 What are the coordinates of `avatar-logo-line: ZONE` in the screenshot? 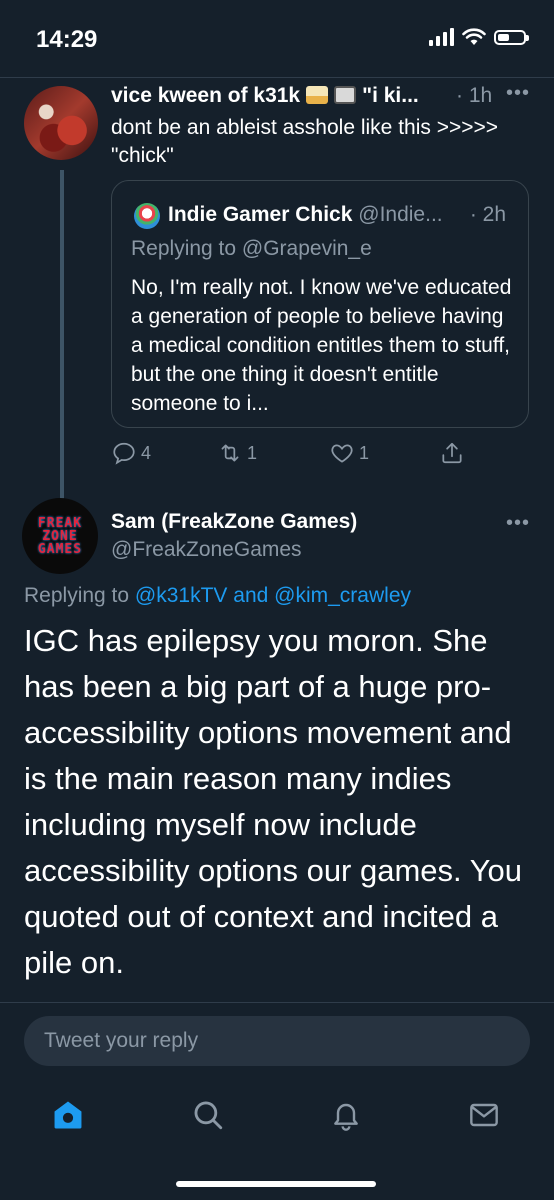 It's located at (60, 536).